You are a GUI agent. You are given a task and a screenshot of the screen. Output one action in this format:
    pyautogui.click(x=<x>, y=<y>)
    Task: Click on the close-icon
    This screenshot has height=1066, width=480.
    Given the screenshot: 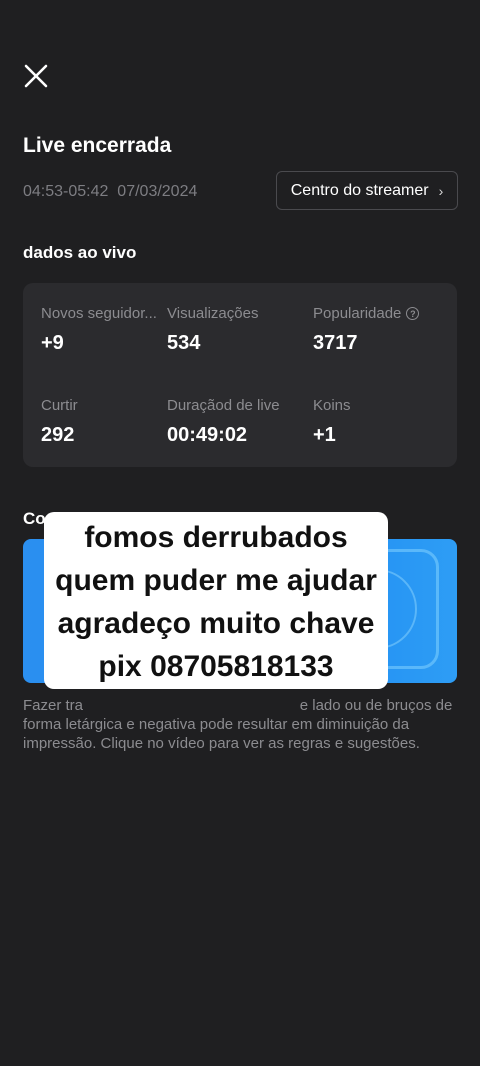 What is the action you would take?
    pyautogui.click(x=36, y=76)
    